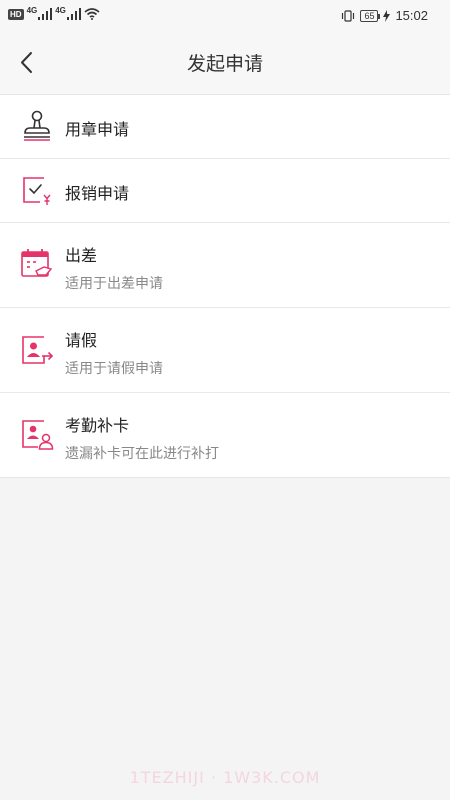 The height and width of the screenshot is (800, 450). I want to click on list-item-business-trip: 出差 适用于出差申请, so click(225, 264).